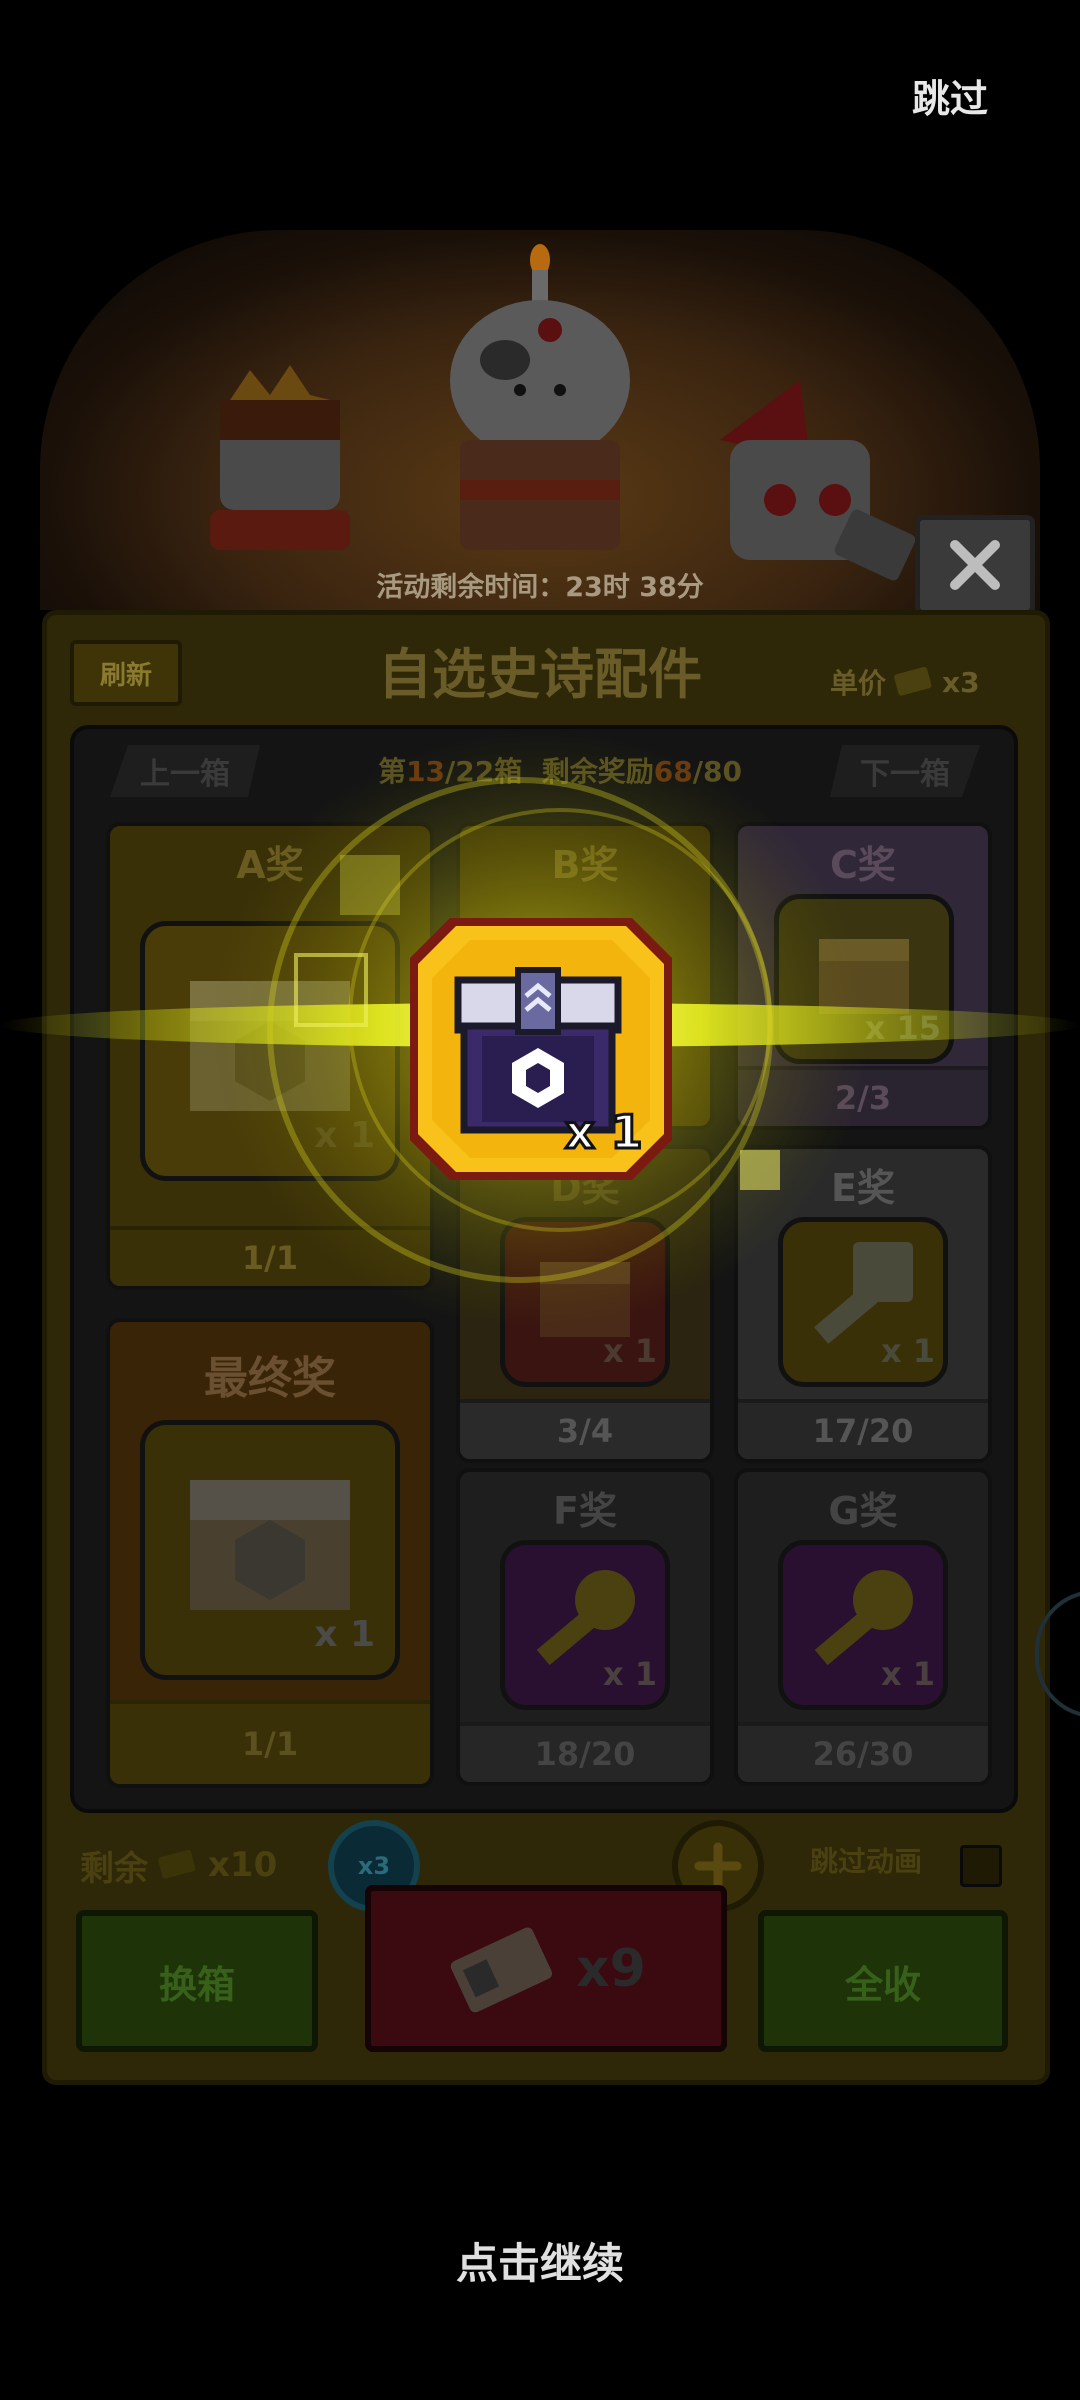 The image size is (1080, 2400). I want to click on prize-card-e: E奖 x 1 17/20, so click(863, 1304).